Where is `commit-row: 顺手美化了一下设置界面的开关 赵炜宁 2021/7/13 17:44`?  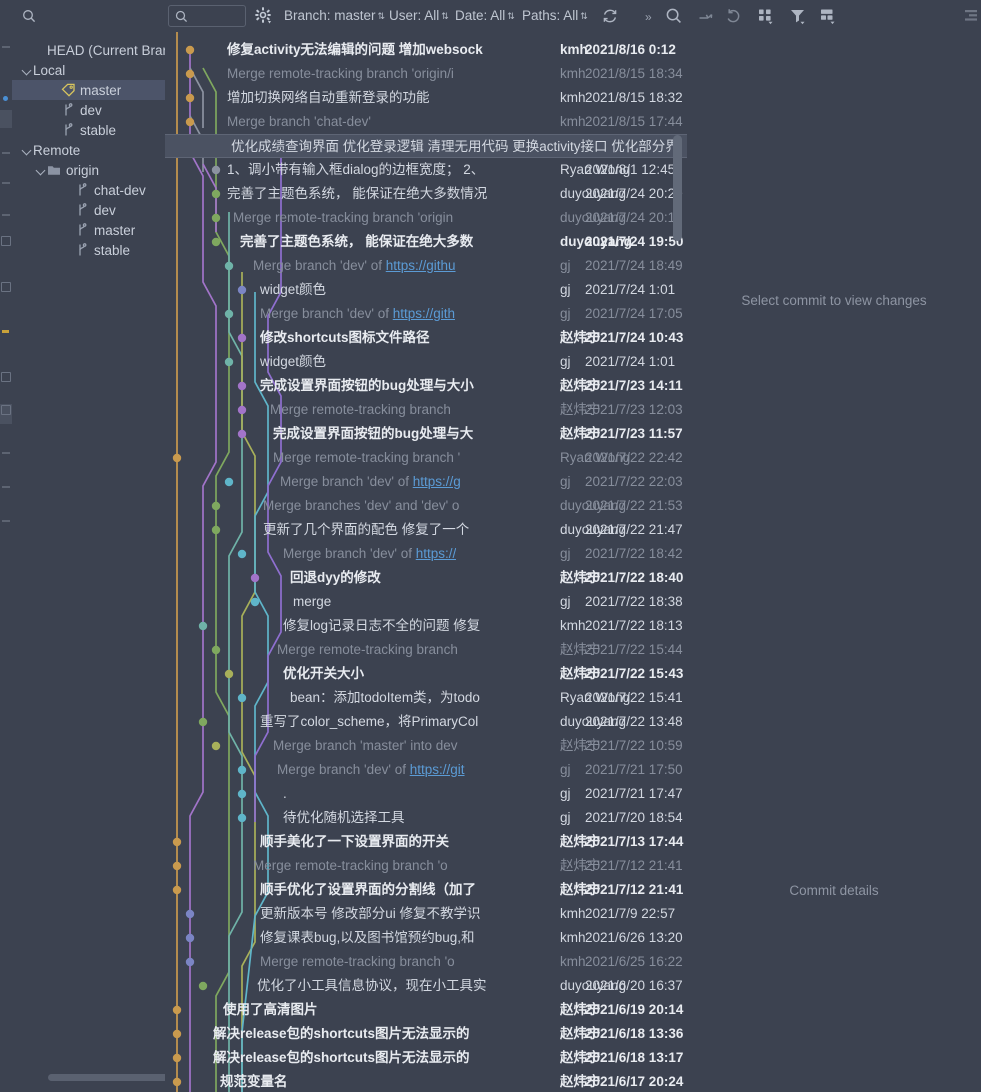
commit-row: 顺手美化了一下设置界面的开关 赵炜宁 2021/7/13 17:44 is located at coordinates (426, 842).